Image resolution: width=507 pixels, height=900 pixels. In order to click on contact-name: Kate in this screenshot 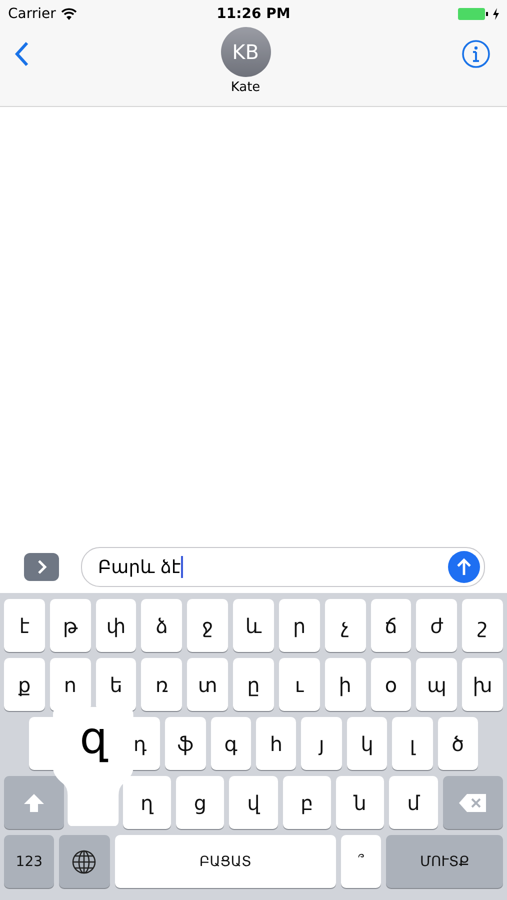, I will do `click(245, 87)`.